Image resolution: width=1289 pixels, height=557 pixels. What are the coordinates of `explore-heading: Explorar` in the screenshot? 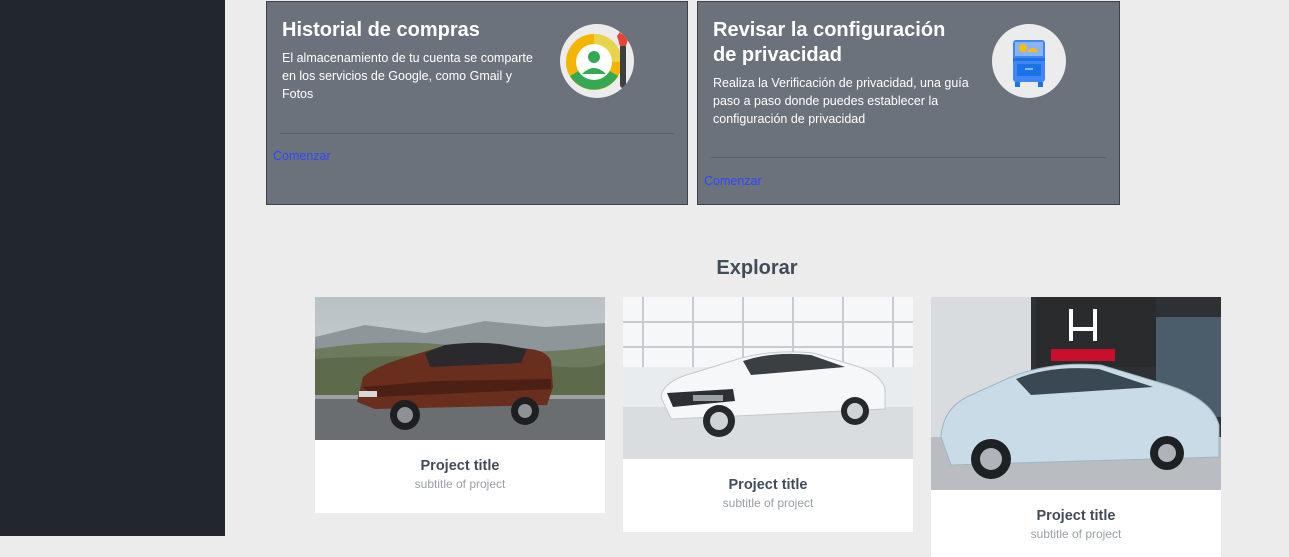 It's located at (757, 268).